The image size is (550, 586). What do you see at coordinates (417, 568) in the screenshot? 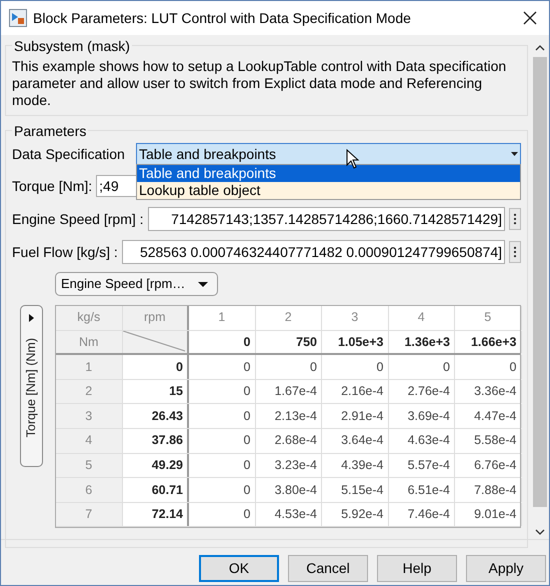
I see `dialog-button: Help` at bounding box center [417, 568].